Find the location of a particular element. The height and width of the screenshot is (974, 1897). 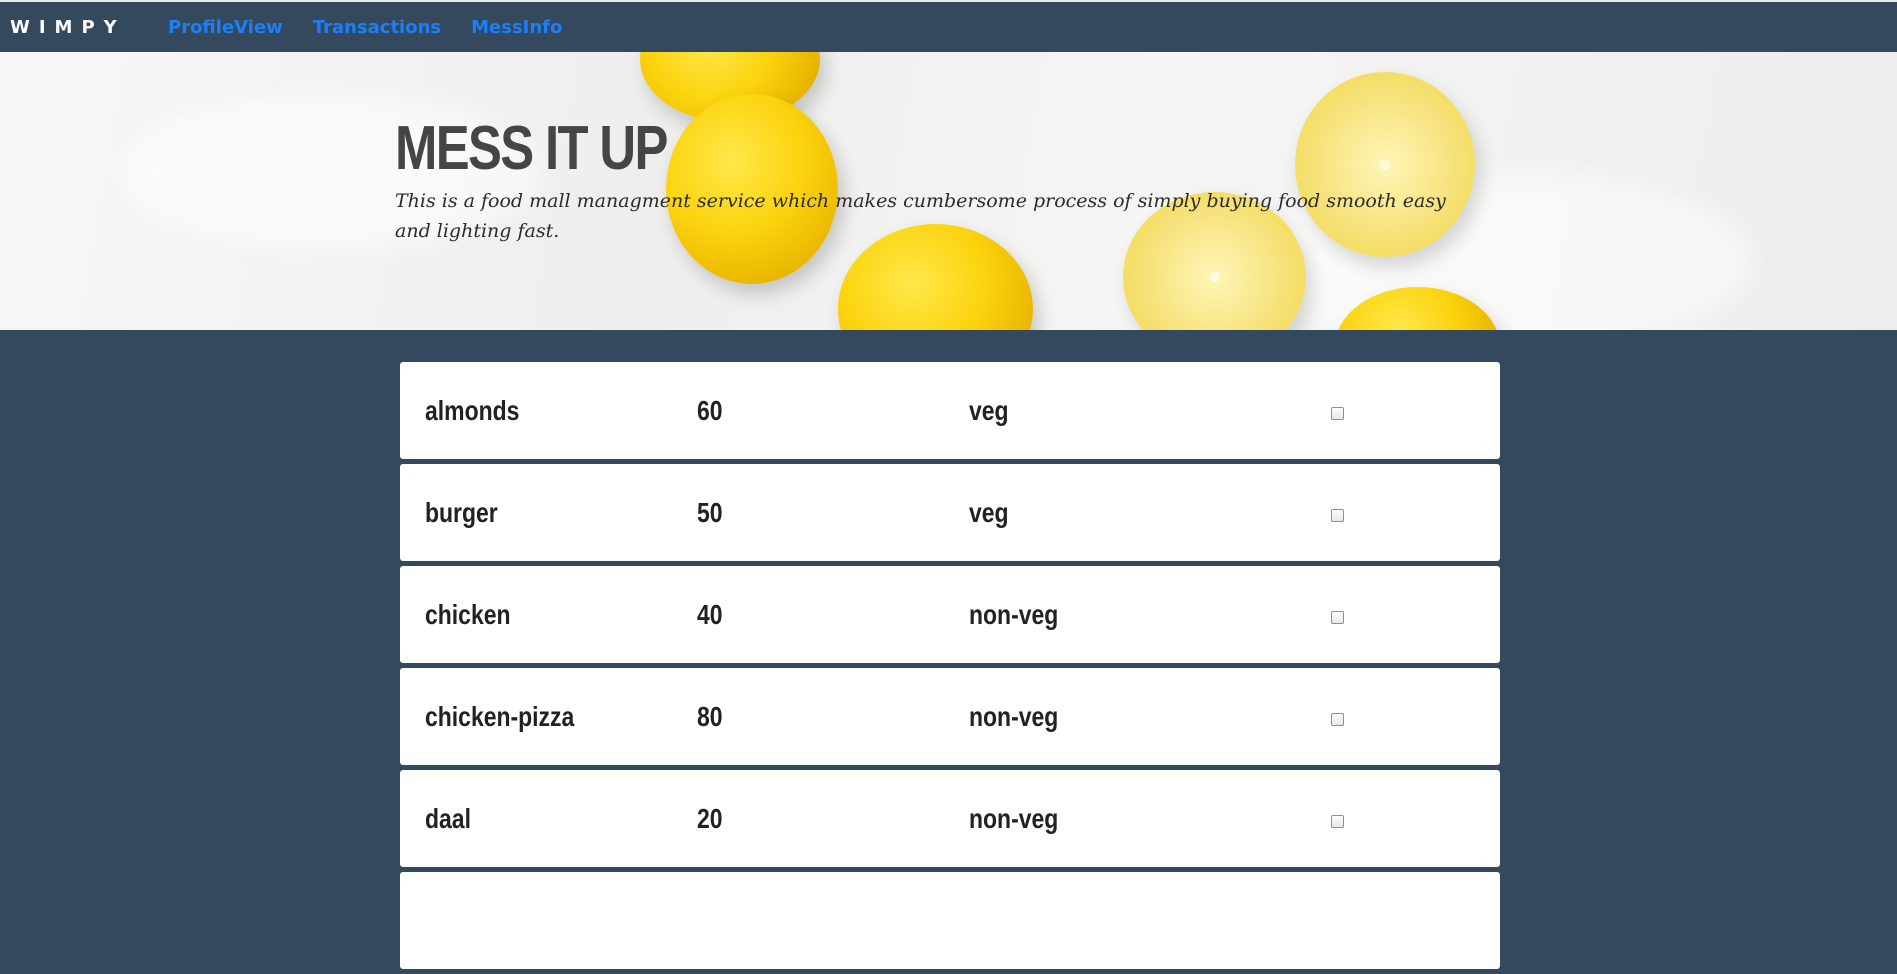

food-name: chicken is located at coordinates (468, 614).